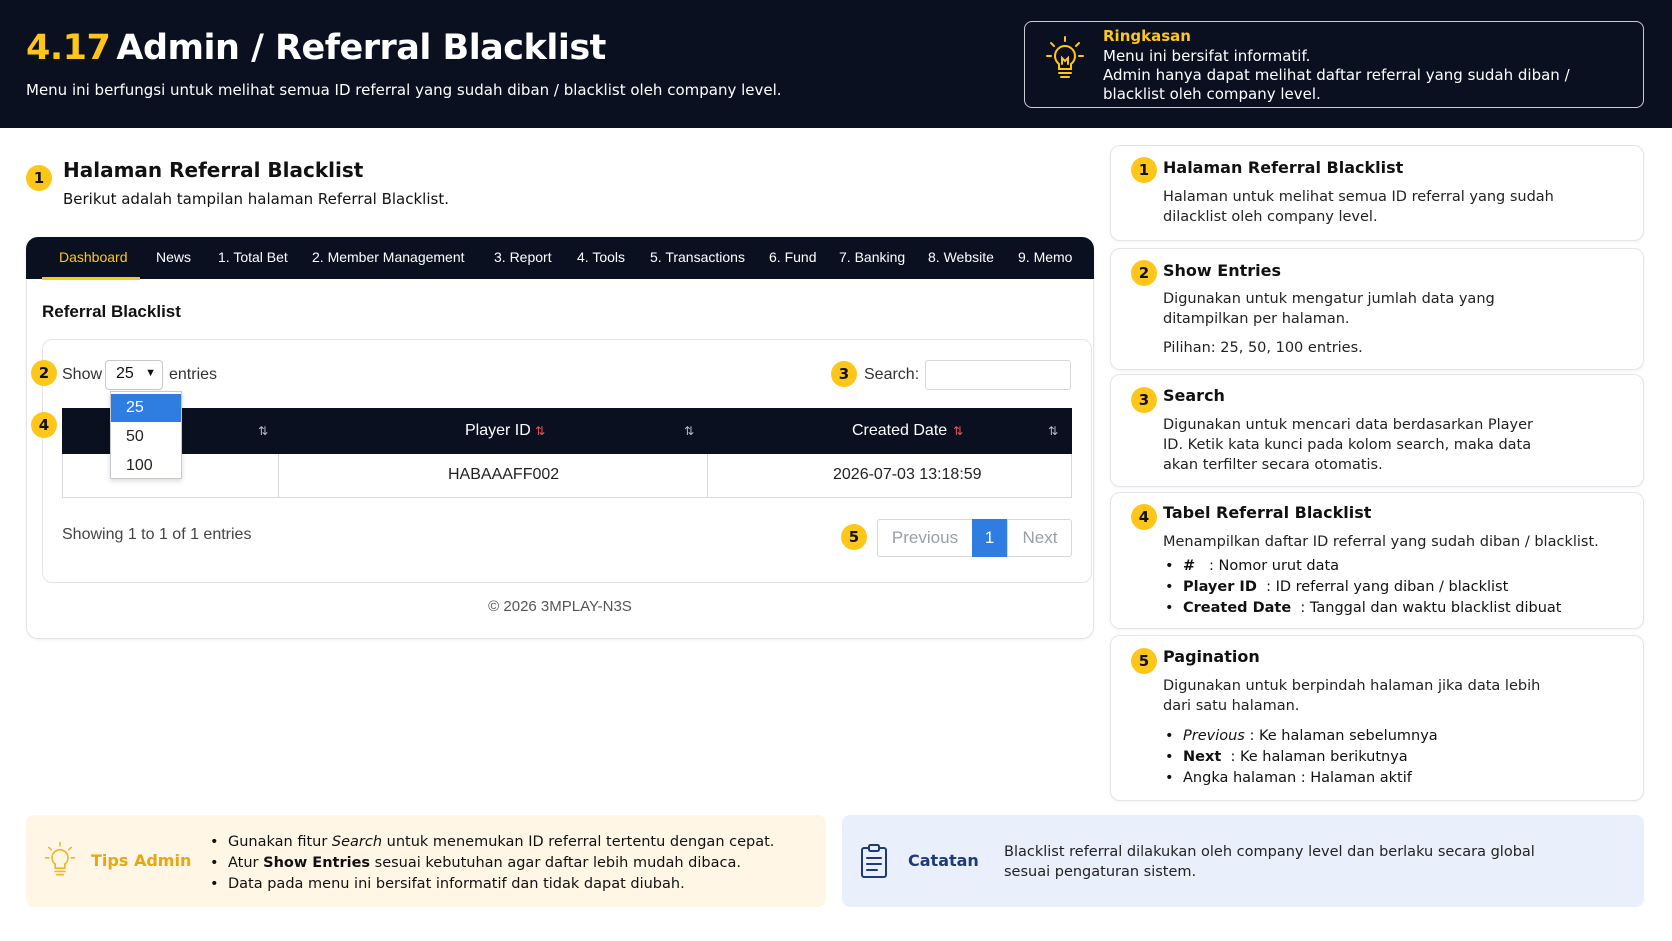  I want to click on nav-memo: 9. Memo, so click(1045, 257).